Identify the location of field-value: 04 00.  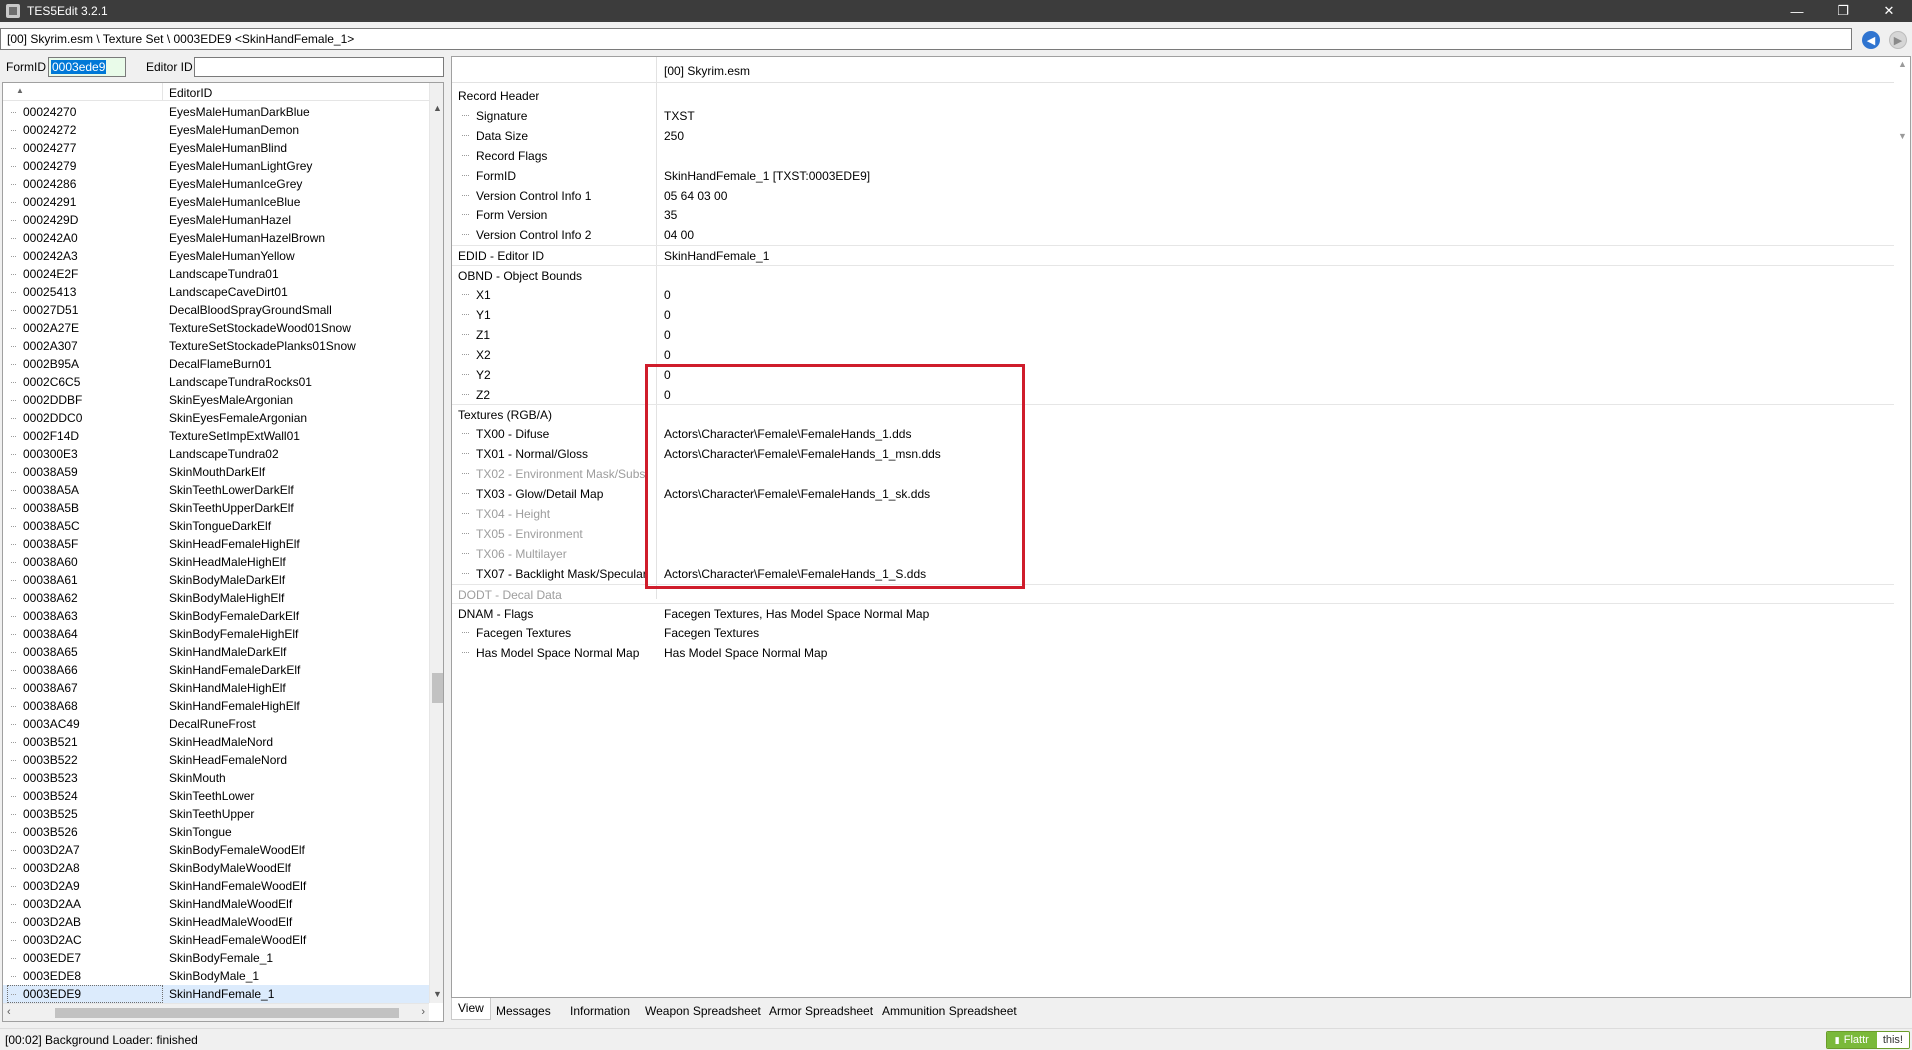
(679, 235).